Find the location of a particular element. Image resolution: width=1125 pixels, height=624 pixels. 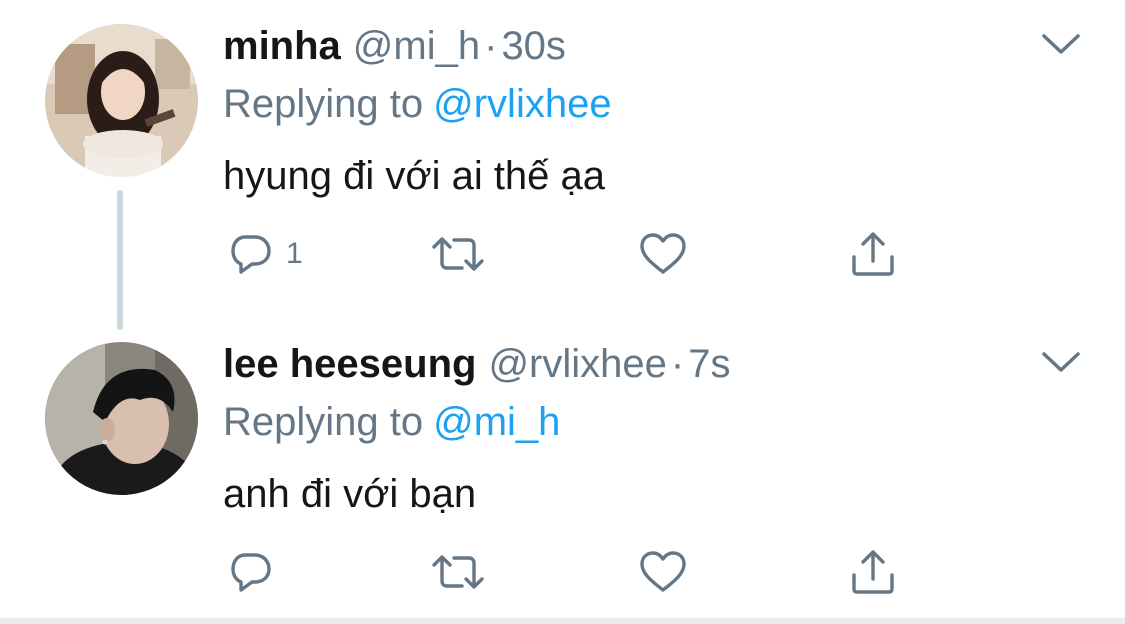

replying-to-line: Replying to @mi_h is located at coordinates (391, 422).